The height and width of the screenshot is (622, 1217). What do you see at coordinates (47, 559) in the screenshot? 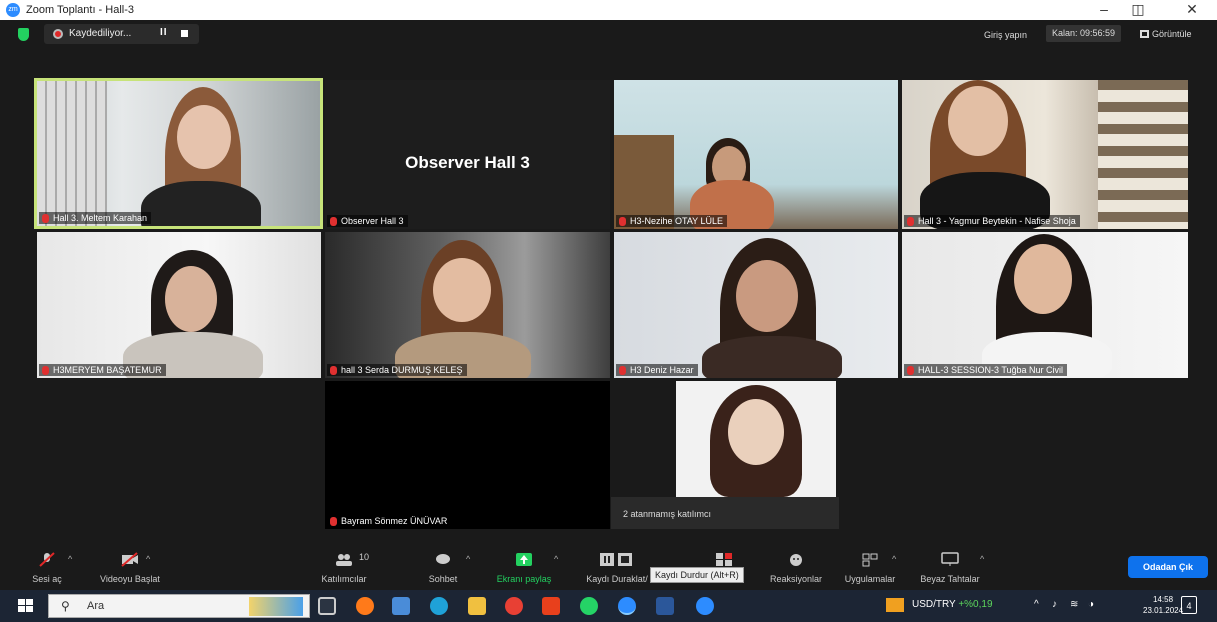
I see `mic-muted-icon` at bounding box center [47, 559].